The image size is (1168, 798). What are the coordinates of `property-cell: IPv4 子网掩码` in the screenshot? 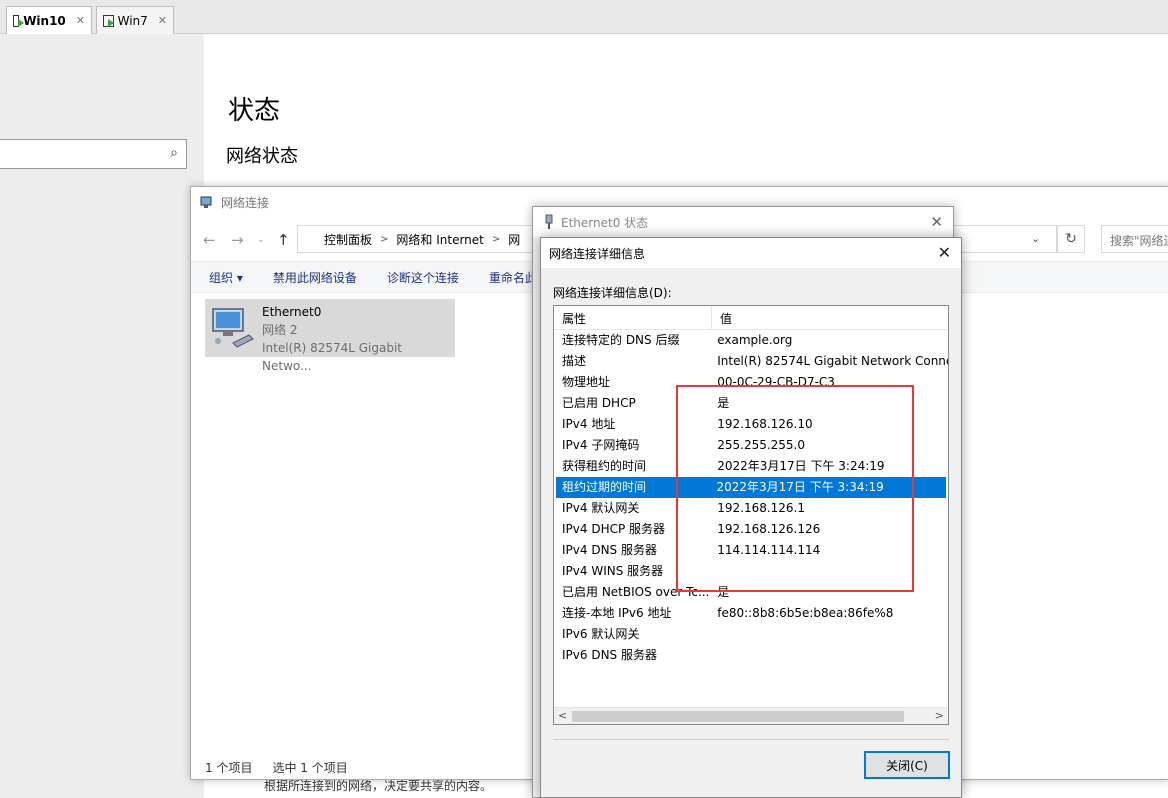 It's located at (601, 445).